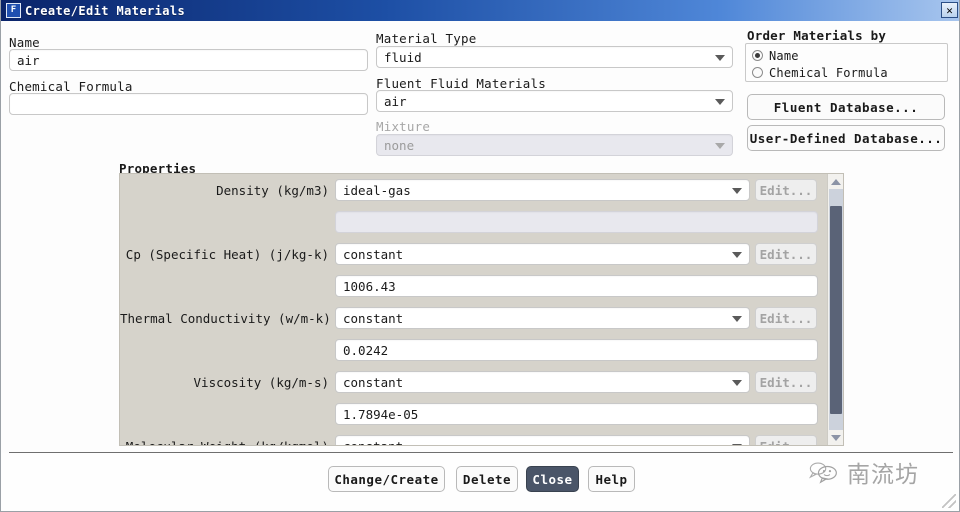 The height and width of the screenshot is (512, 960). I want to click on radio-order-by-name: Name, so click(846, 55).